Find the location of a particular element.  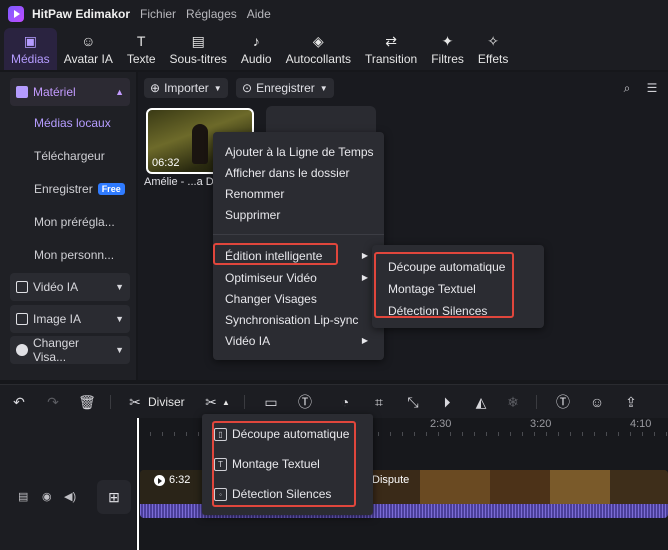

mirror-icon: ◭ is located at coordinates (481, 402).